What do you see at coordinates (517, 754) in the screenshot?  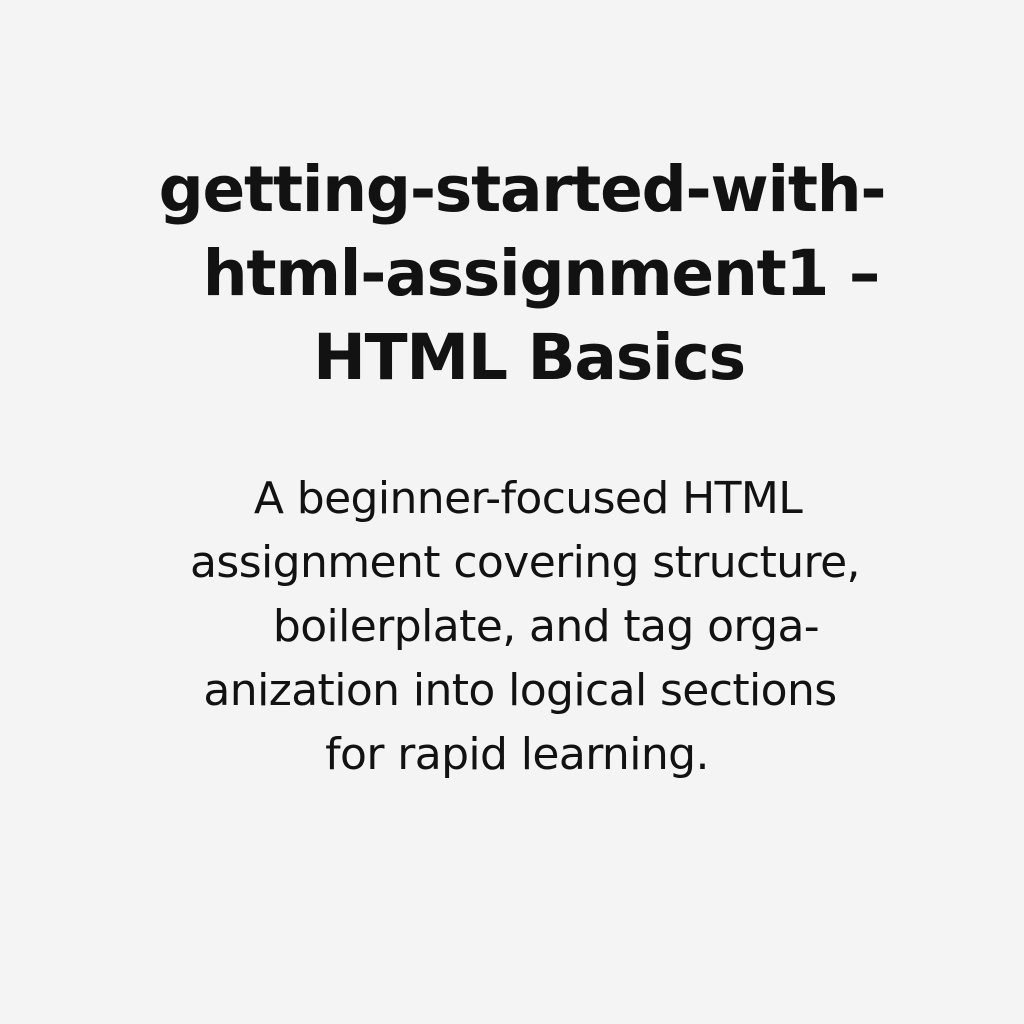 I see `description-line-5: for rapid learning.` at bounding box center [517, 754].